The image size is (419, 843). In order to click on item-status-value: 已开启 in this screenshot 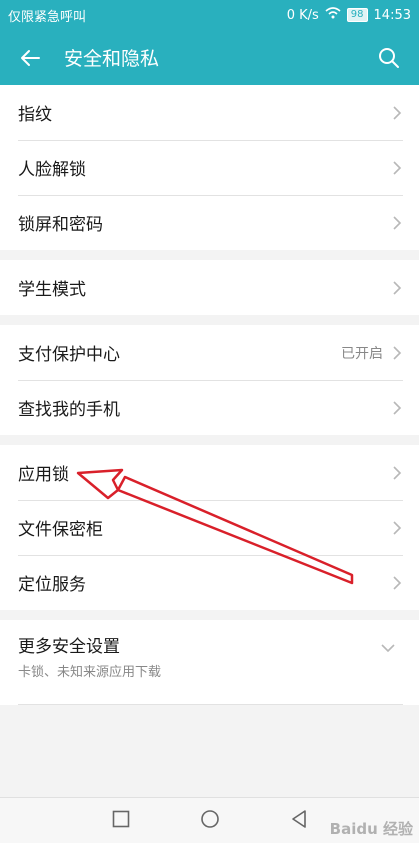, I will do `click(362, 353)`.